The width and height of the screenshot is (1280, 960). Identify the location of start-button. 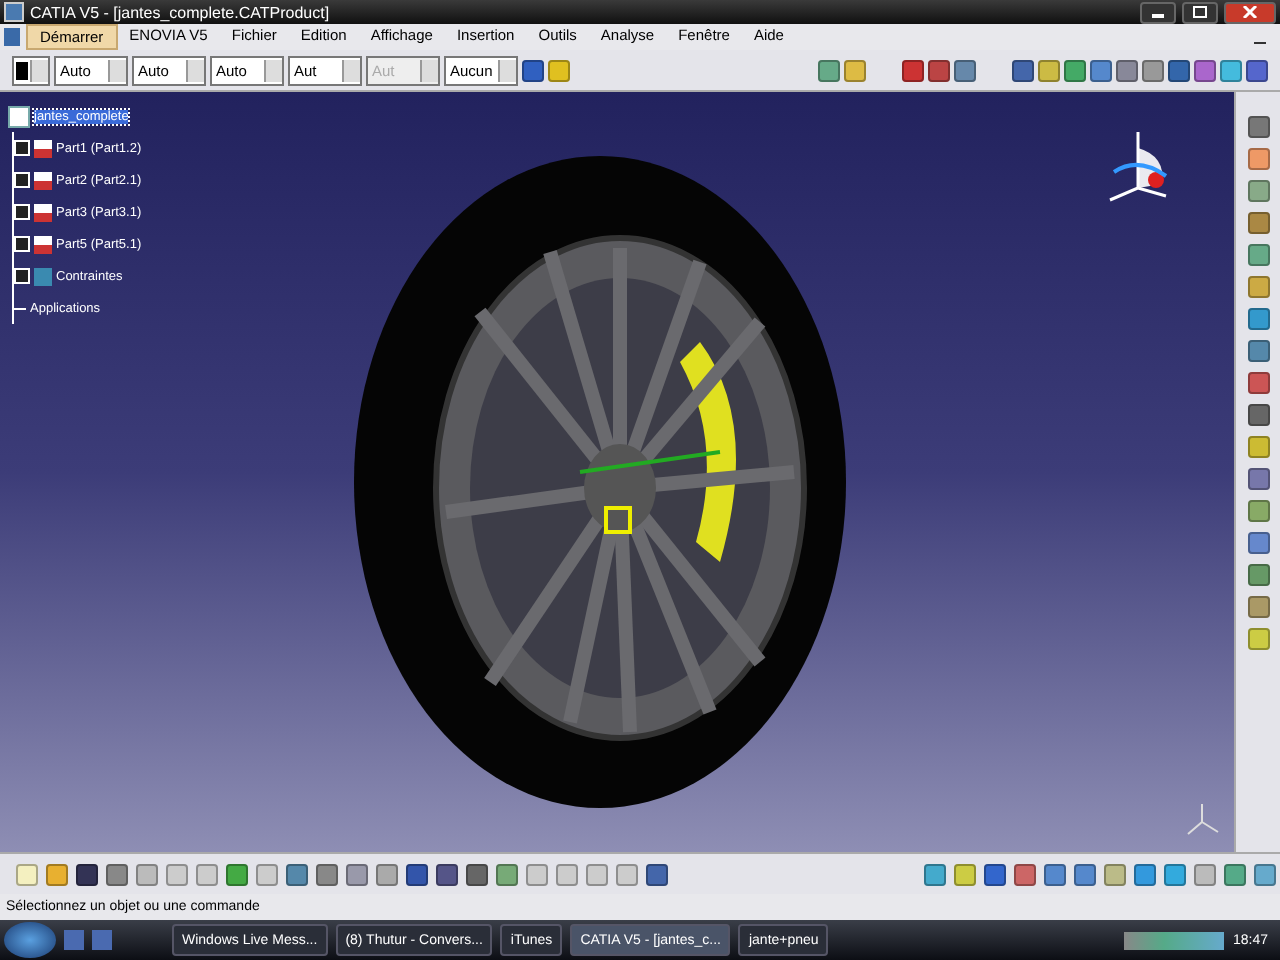
(30, 940).